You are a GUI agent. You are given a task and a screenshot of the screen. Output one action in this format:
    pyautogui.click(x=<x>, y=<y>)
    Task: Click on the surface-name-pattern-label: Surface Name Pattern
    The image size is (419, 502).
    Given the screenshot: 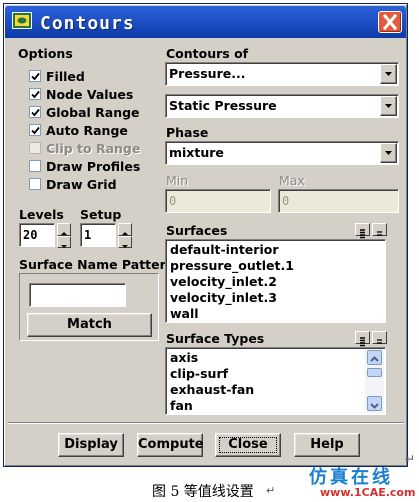 What is the action you would take?
    pyautogui.click(x=97, y=264)
    